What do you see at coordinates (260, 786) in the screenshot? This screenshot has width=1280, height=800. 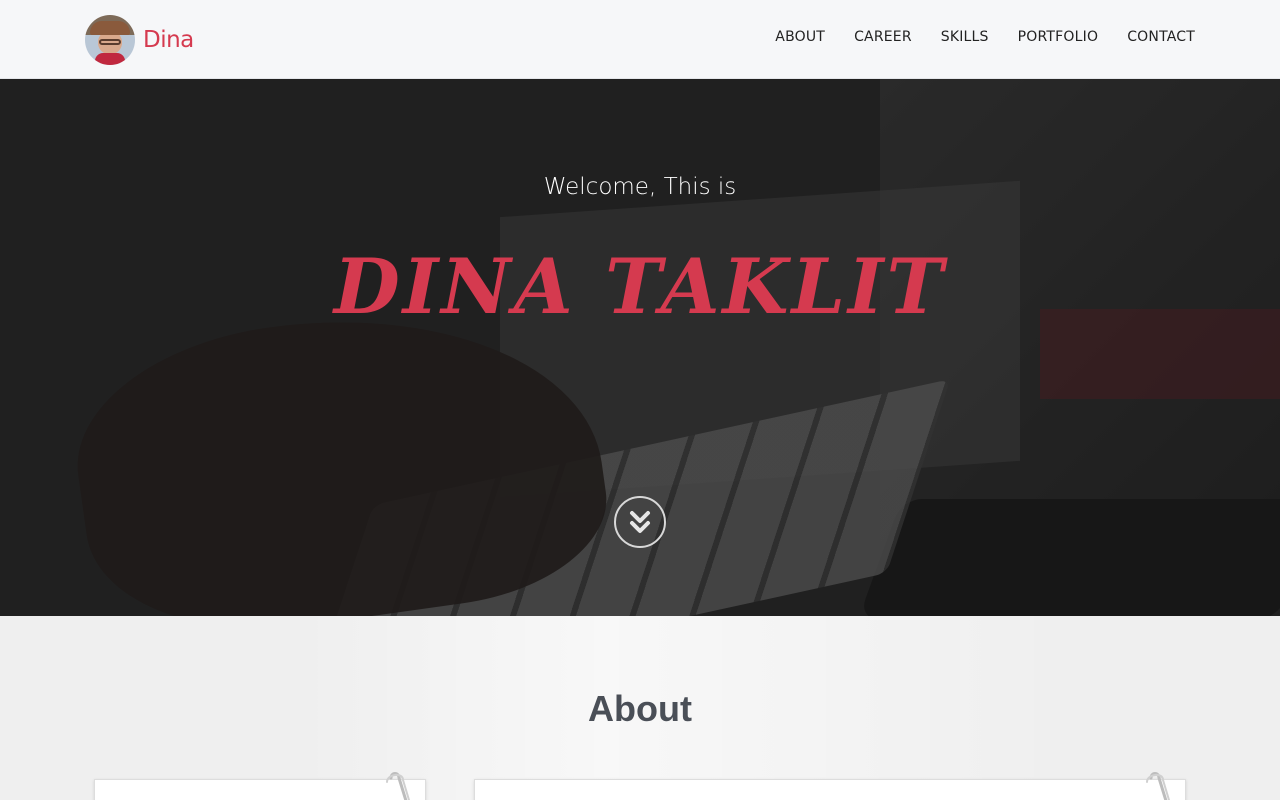 I see `about-card-left` at bounding box center [260, 786].